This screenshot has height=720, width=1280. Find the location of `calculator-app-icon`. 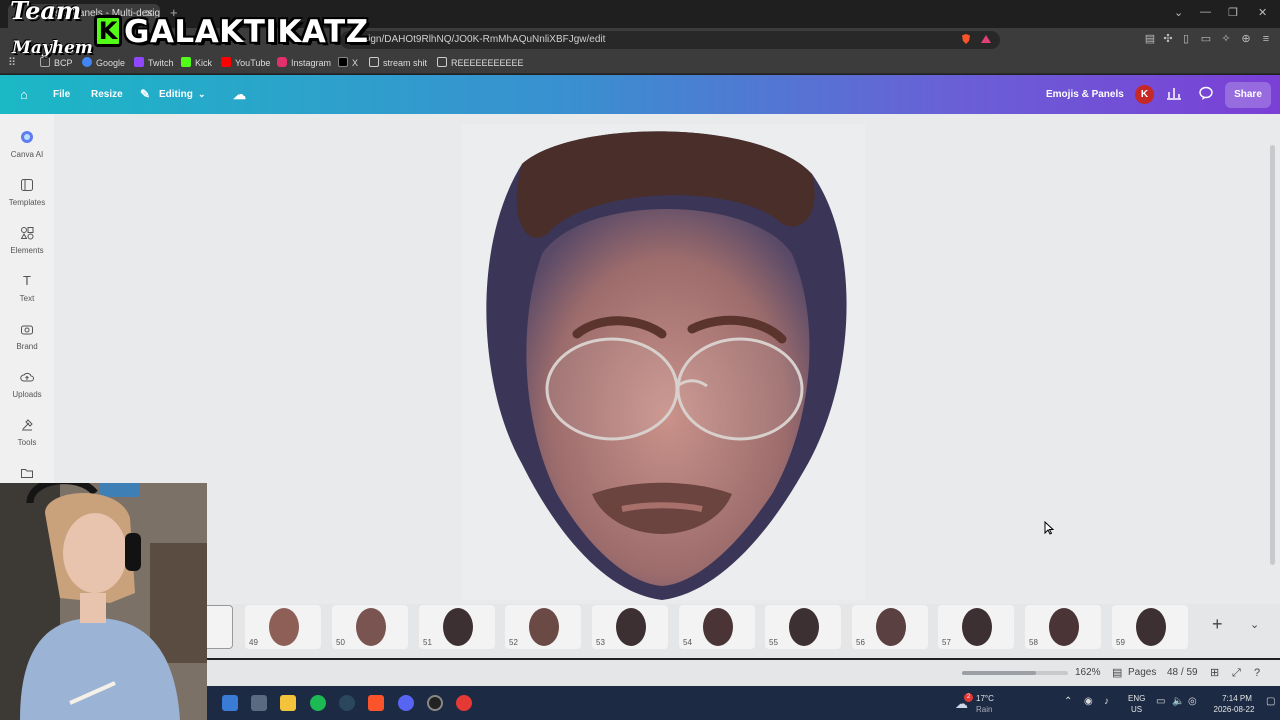

calculator-app-icon is located at coordinates (259, 703).